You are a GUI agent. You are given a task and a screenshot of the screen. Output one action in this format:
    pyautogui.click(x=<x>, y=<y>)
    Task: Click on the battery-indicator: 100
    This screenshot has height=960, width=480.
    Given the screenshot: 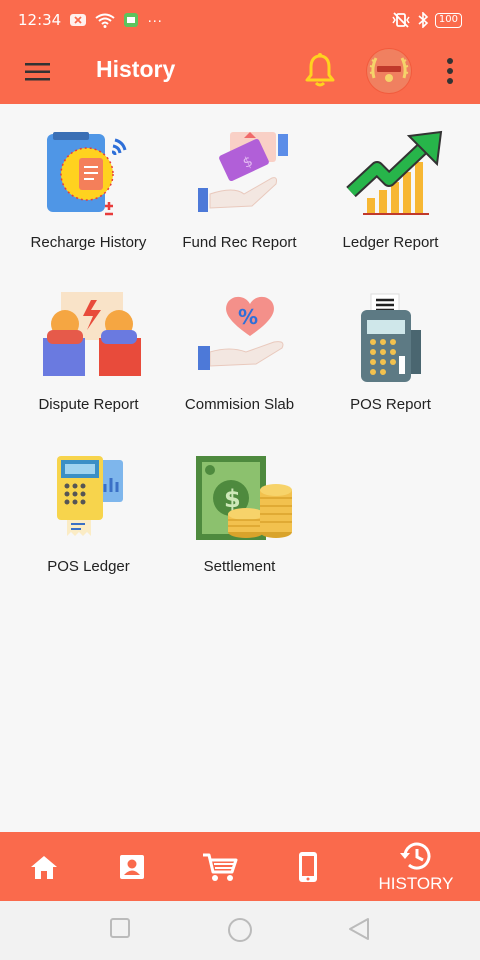 What is the action you would take?
    pyautogui.click(x=448, y=20)
    